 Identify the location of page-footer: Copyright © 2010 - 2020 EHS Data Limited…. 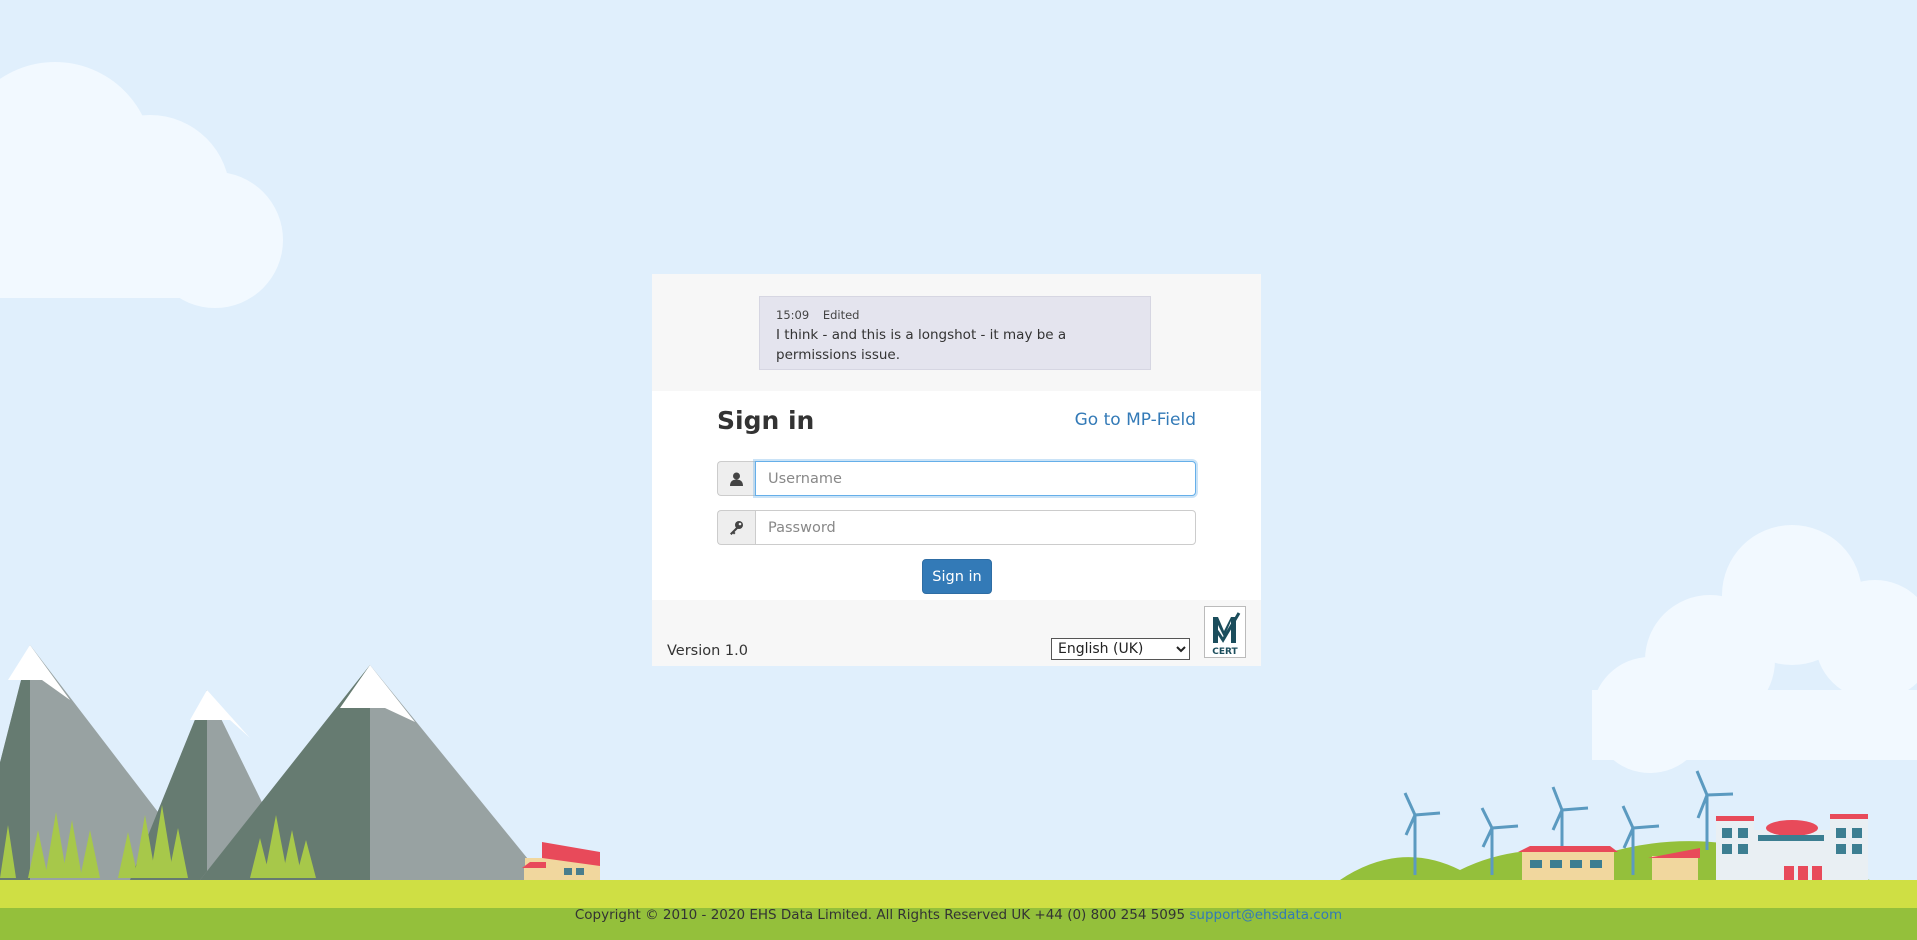
(958, 915).